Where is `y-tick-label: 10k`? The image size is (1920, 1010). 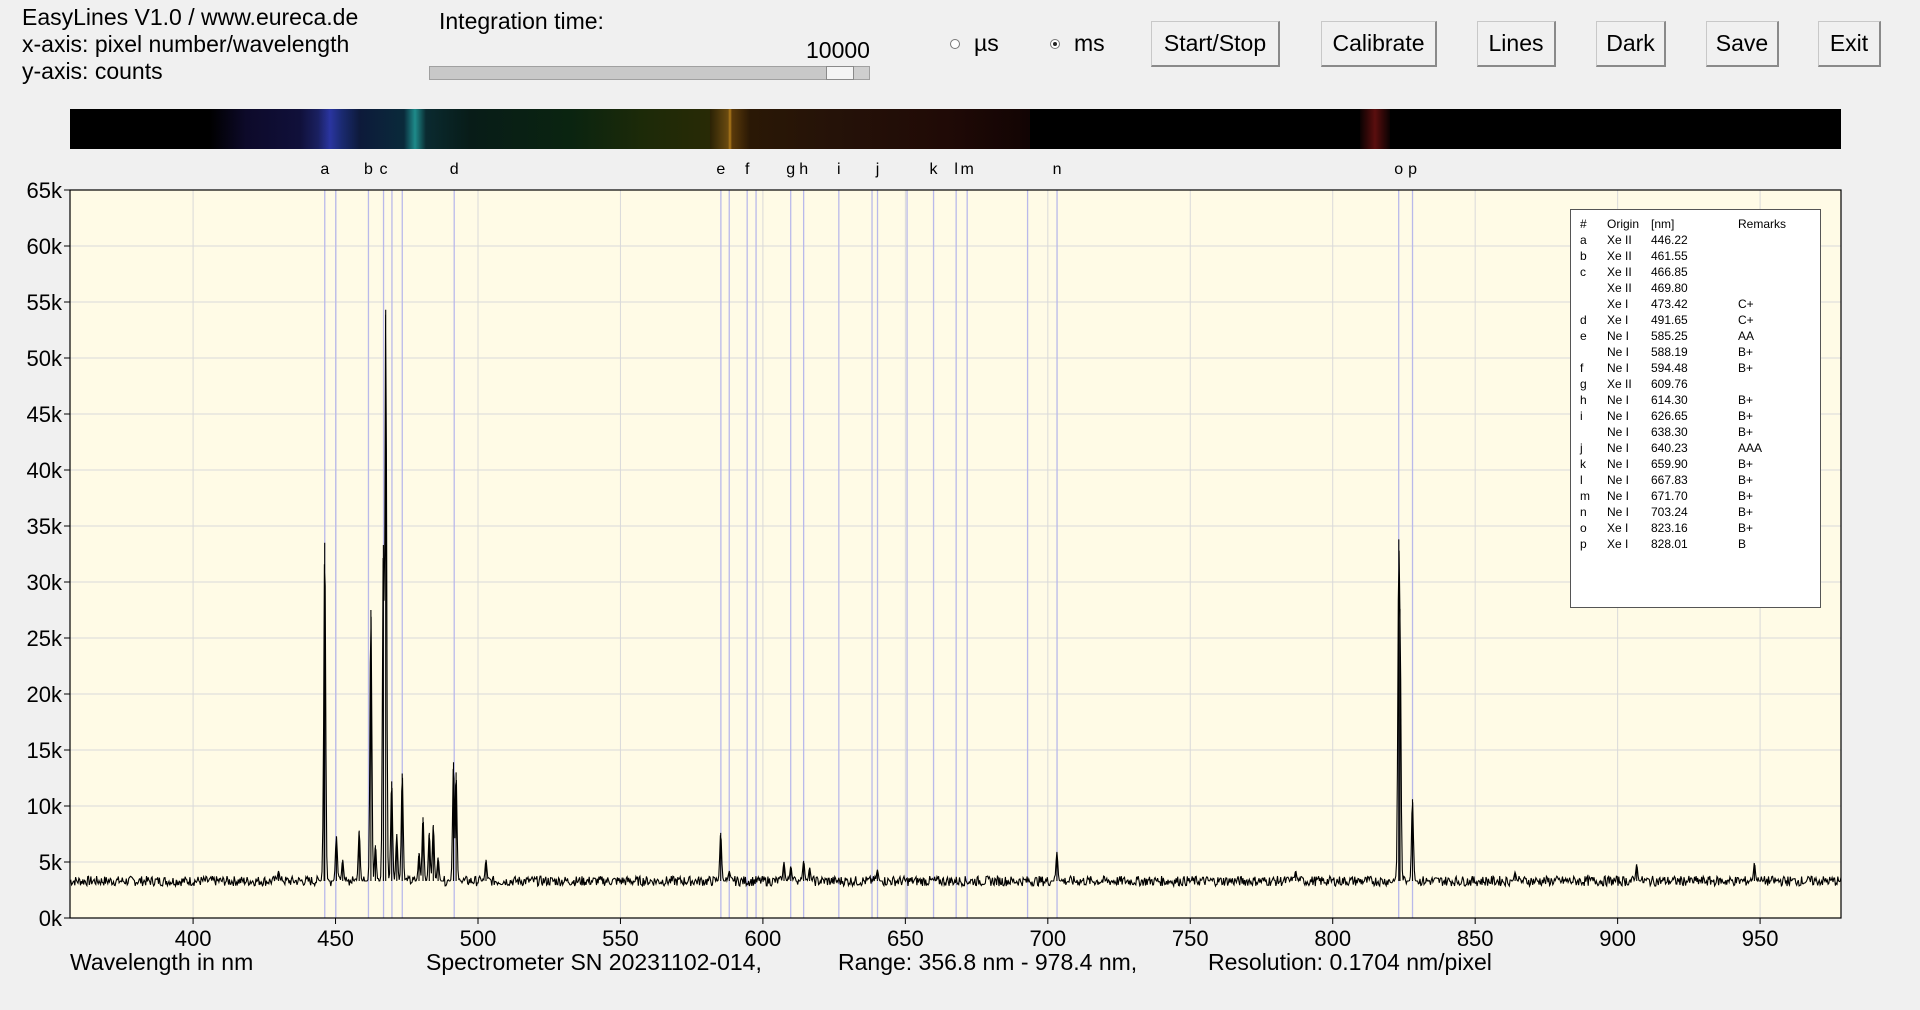
y-tick-label: 10k is located at coordinates (45, 806).